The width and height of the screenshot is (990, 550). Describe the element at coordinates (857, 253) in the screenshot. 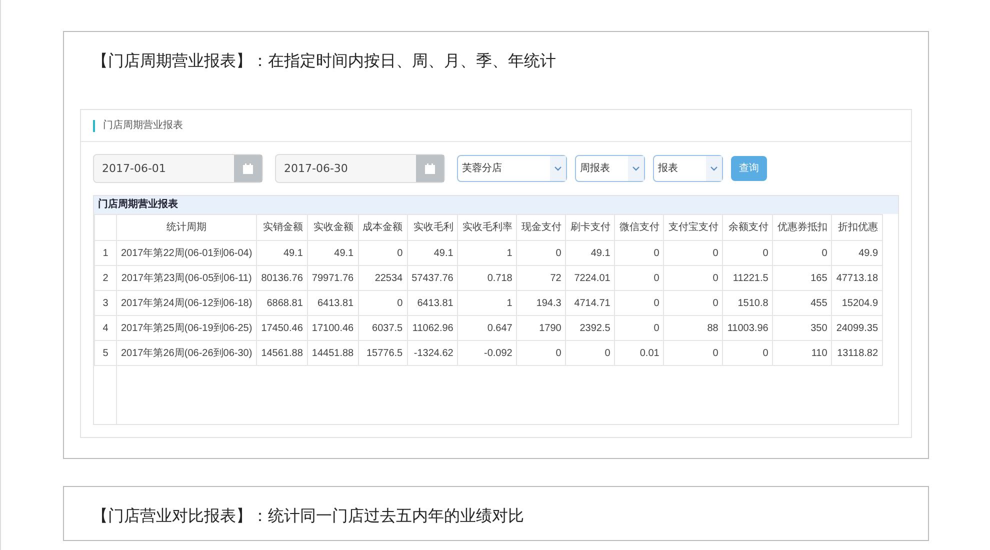

I see `table-cell: 49.9` at that location.